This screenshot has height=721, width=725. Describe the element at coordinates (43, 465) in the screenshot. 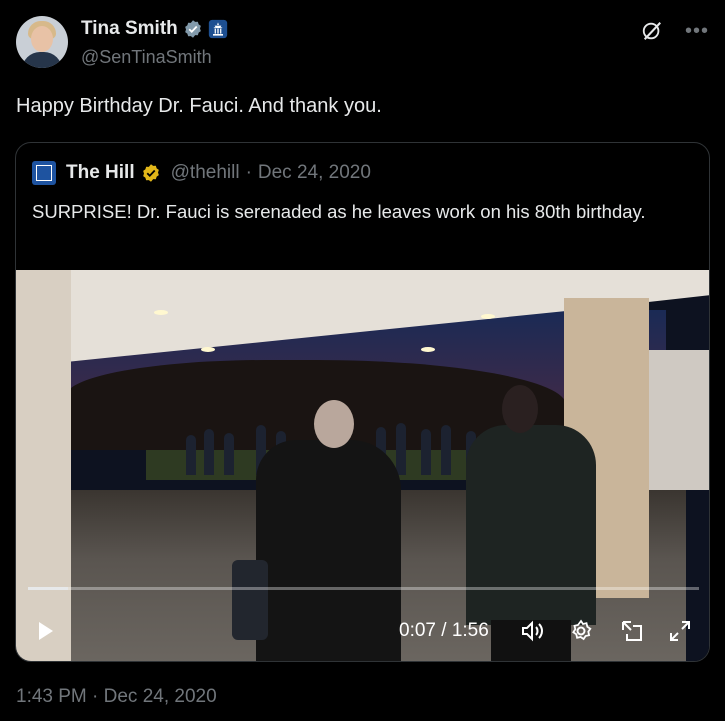

I see `video-pillar-left` at that location.